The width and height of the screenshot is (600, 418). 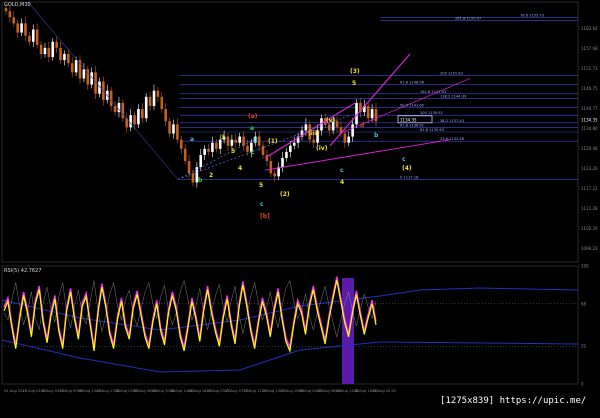 What do you see at coordinates (584, 346) in the screenshot?
I see `rsi-axis-tick: 32` at bounding box center [584, 346].